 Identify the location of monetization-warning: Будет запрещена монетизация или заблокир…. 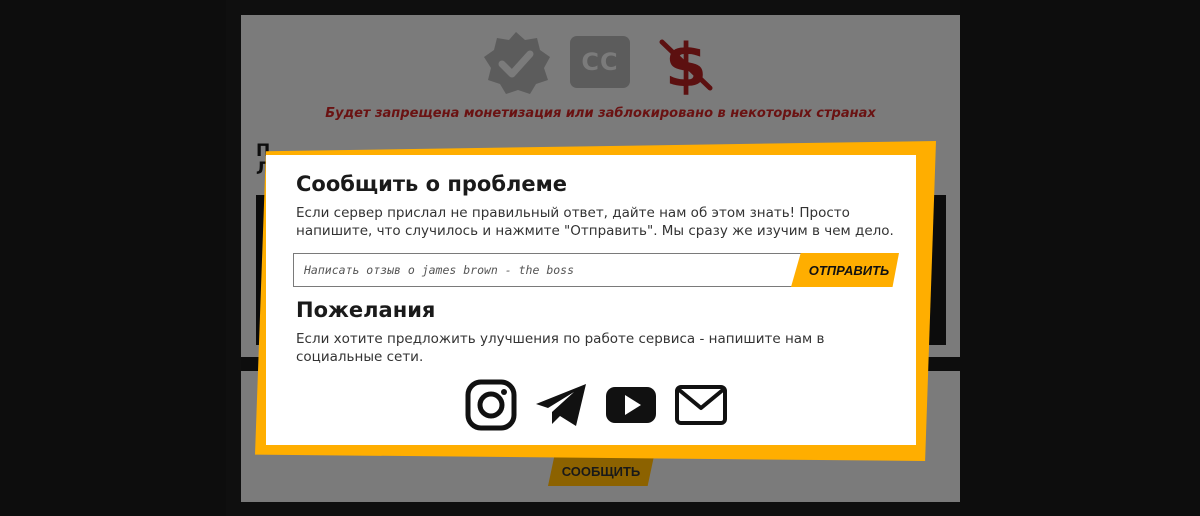
(600, 113).